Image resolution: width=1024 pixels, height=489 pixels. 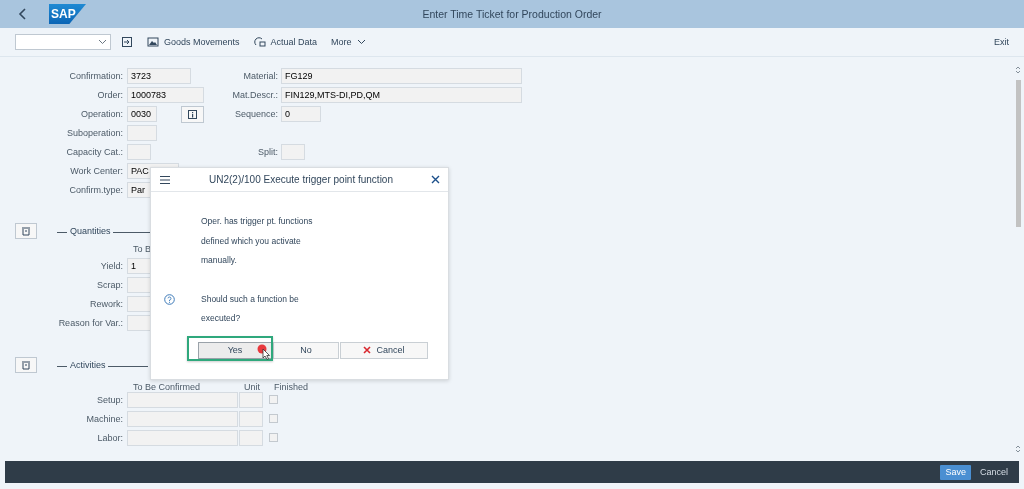 What do you see at coordinates (167, 387) in the screenshot?
I see `column-header: To Be Confirmed` at bounding box center [167, 387].